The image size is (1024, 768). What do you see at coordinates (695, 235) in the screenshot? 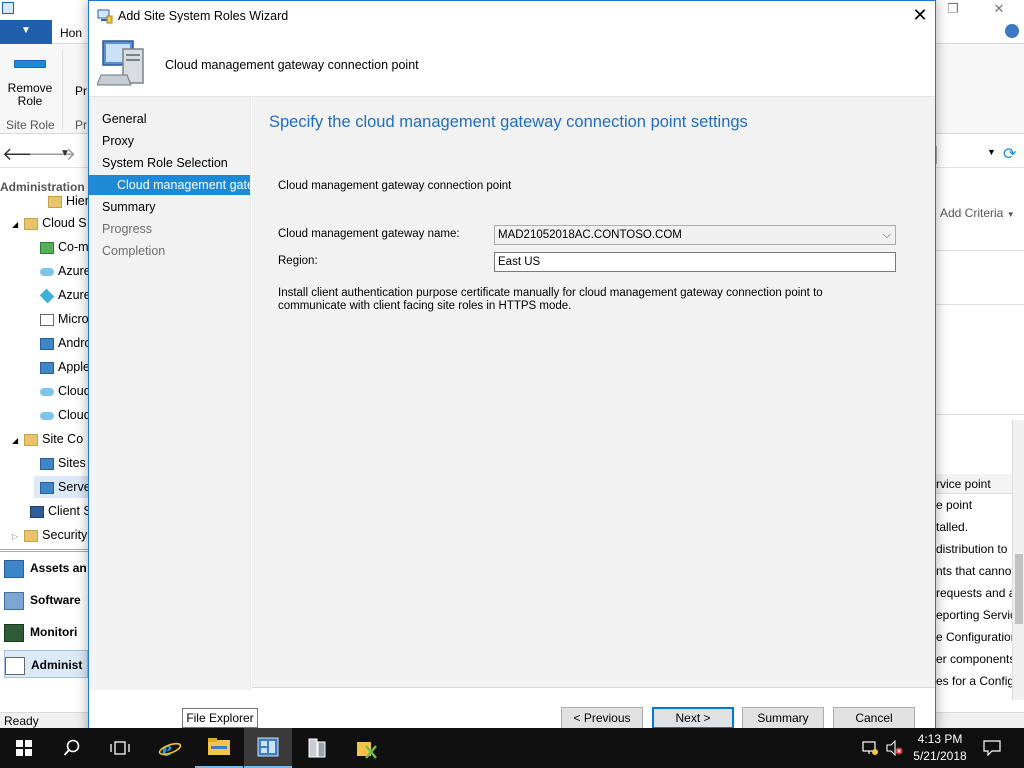
I see `gateway-name-select: MAD21052018AC.CONTOSO.COM ⌵` at bounding box center [695, 235].